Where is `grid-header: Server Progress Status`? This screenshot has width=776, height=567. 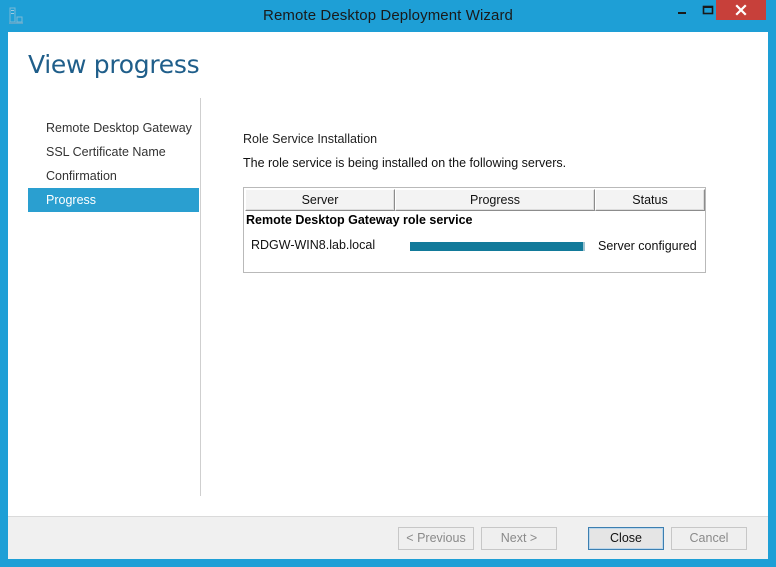
grid-header: Server Progress Status is located at coordinates (475, 200).